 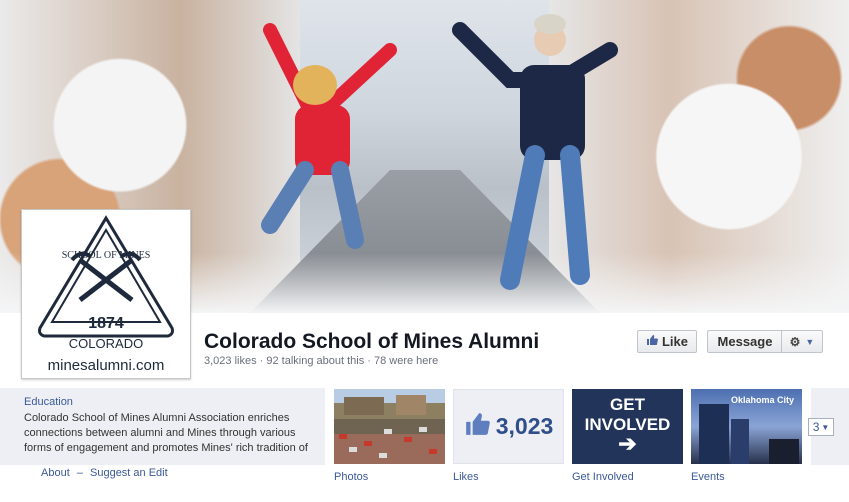 I want to click on svg-text: 1874, so click(x=106, y=323).